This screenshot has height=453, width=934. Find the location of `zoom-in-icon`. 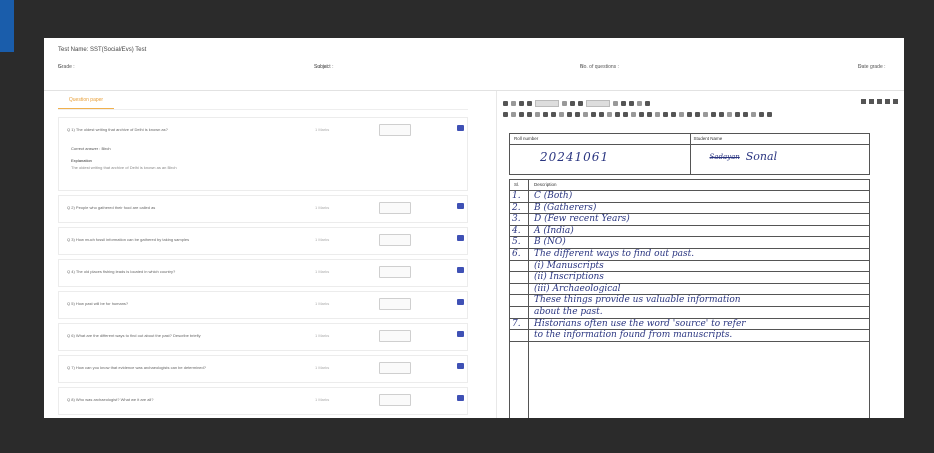

zoom-in-icon is located at coordinates (871, 101).